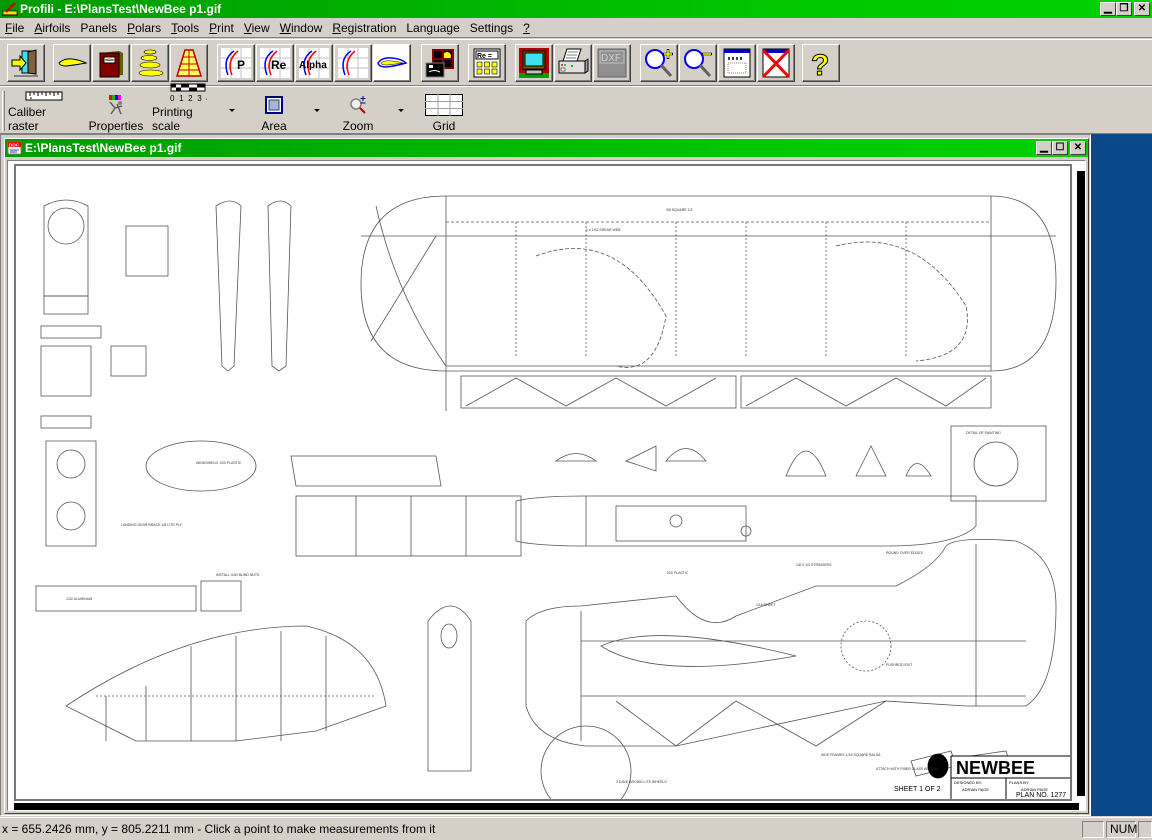 The width and height of the screenshot is (1152, 840). Describe the element at coordinates (677, 573) in the screenshot. I see `label-plastic: .020 PLASTIC` at that location.